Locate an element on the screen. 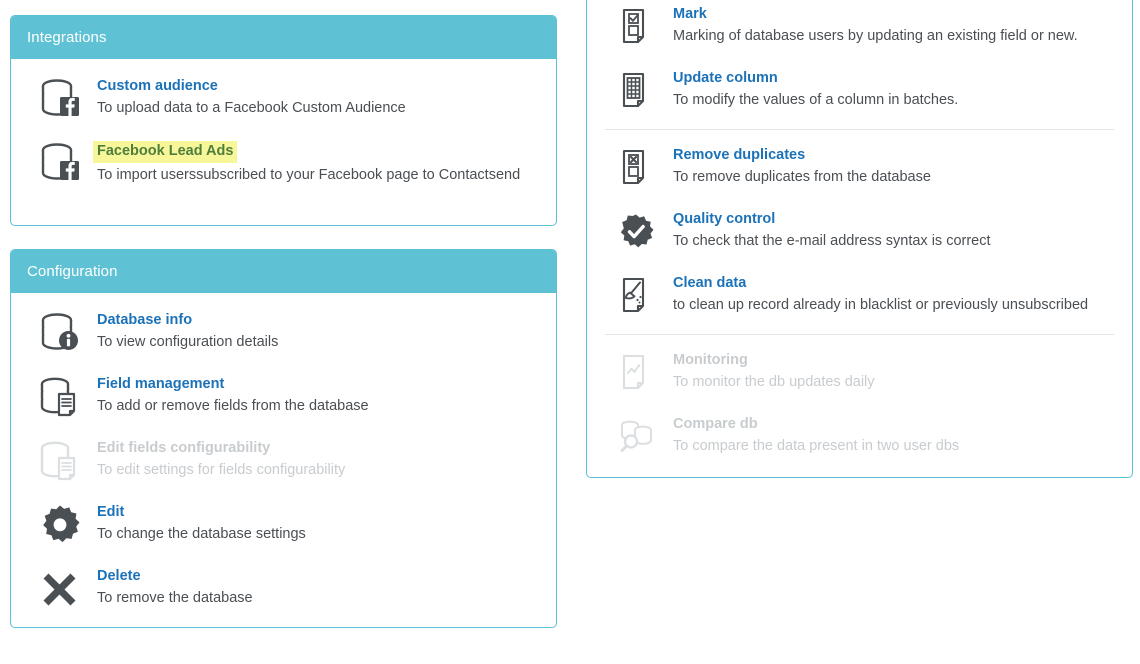 Image resolution: width=1140 pixels, height=664 pixels. close-cross-icon is located at coordinates (60, 589).